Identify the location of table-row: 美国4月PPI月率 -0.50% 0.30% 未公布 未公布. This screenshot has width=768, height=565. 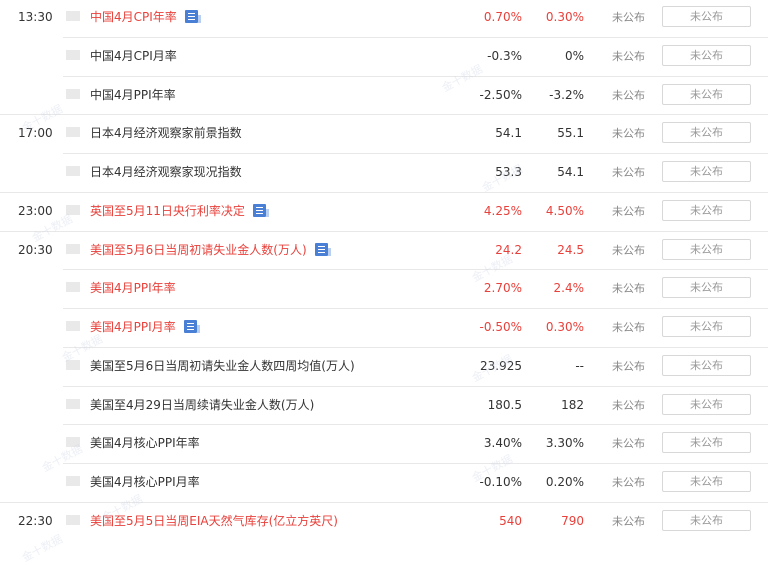
(384, 327).